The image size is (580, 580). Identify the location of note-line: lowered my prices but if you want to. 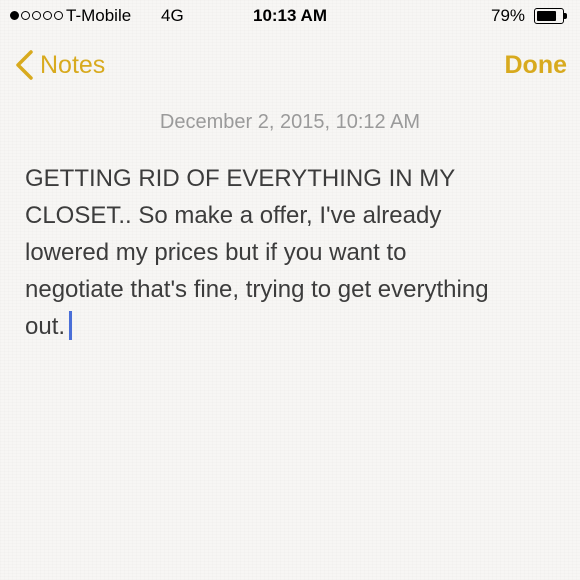
(216, 252).